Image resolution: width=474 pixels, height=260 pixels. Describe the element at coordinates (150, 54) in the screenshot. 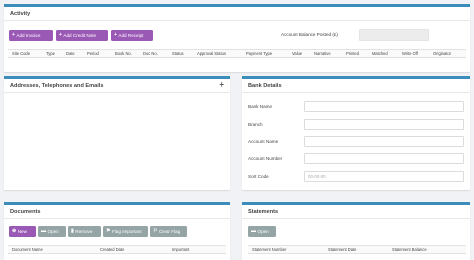

I see `column-header: Doc No.` at that location.